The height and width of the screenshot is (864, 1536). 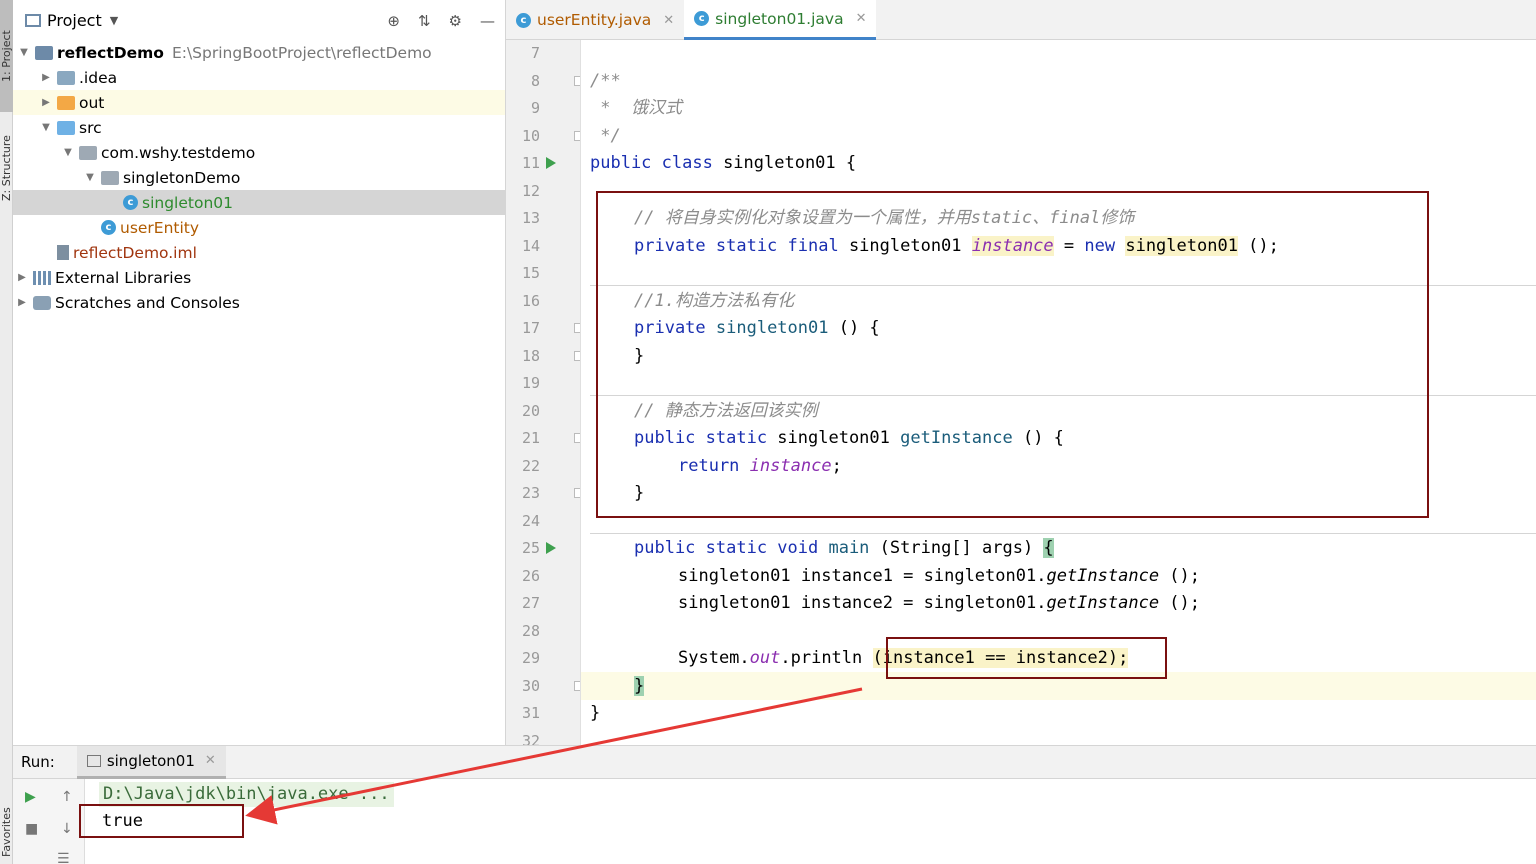 I want to click on tree-item-label: Scratches and Consoles, so click(x=147, y=302).